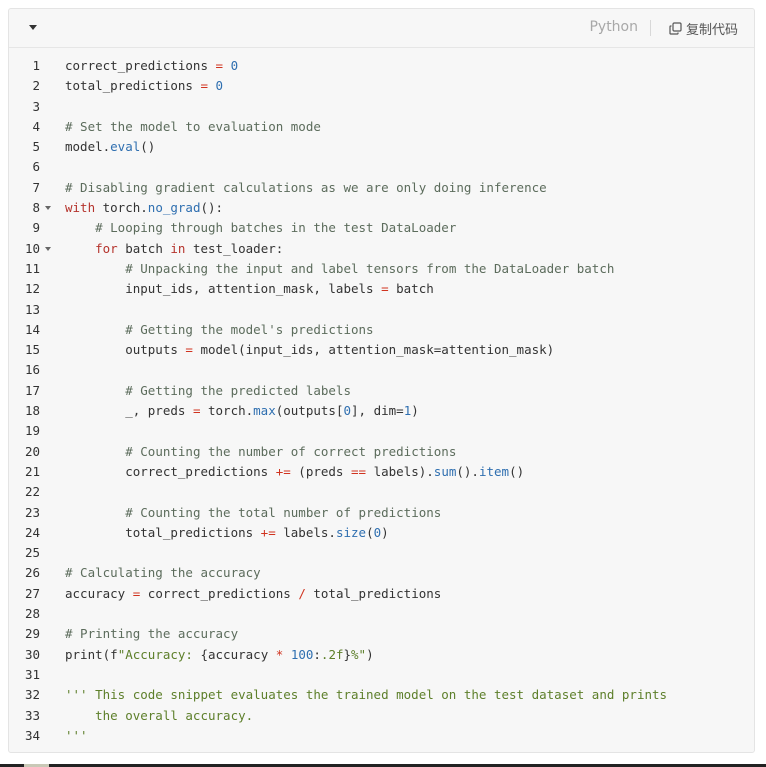  I want to click on line-number: 9, so click(36, 228).